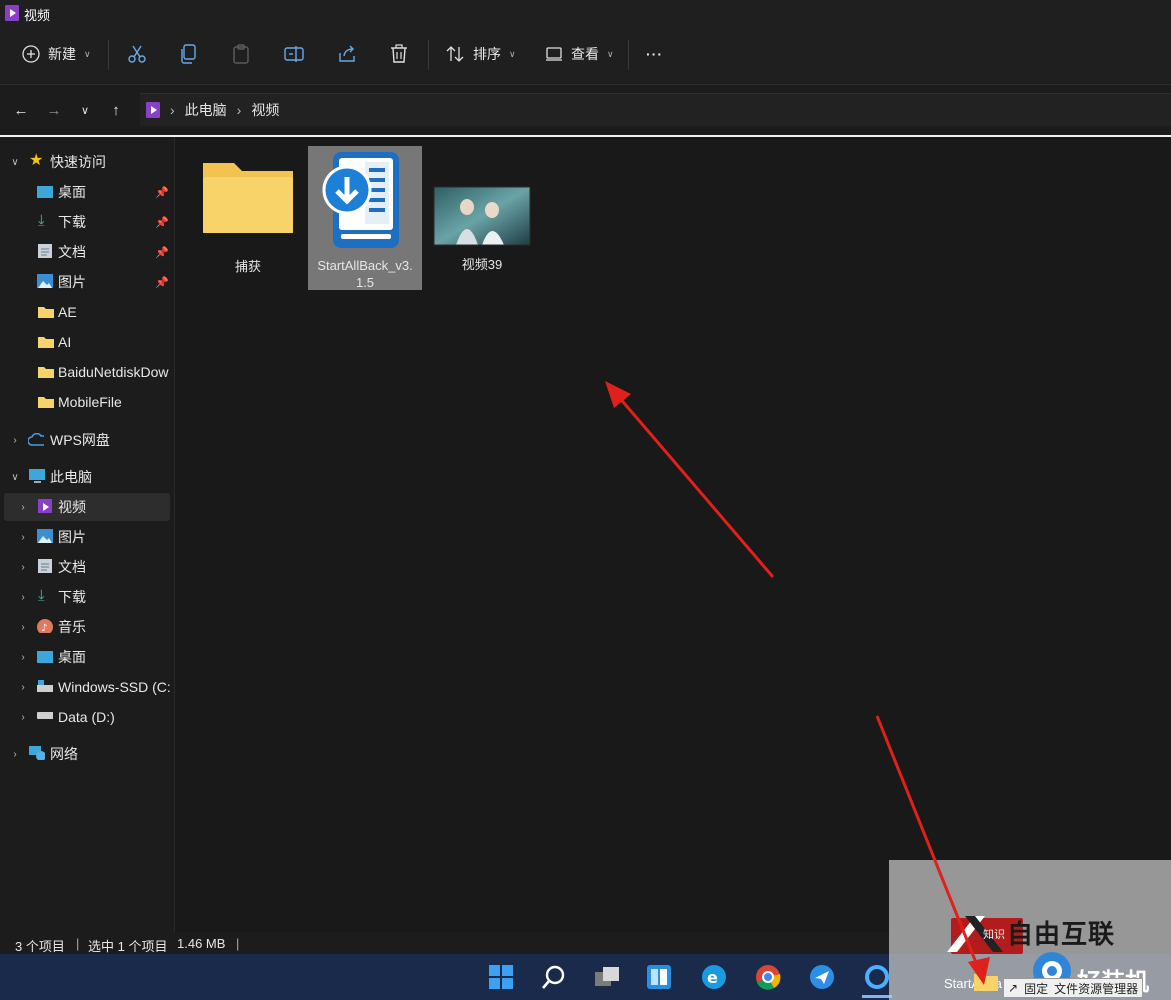 This screenshot has width=1171, height=1000. I want to click on more-options-button: ···, so click(654, 54).